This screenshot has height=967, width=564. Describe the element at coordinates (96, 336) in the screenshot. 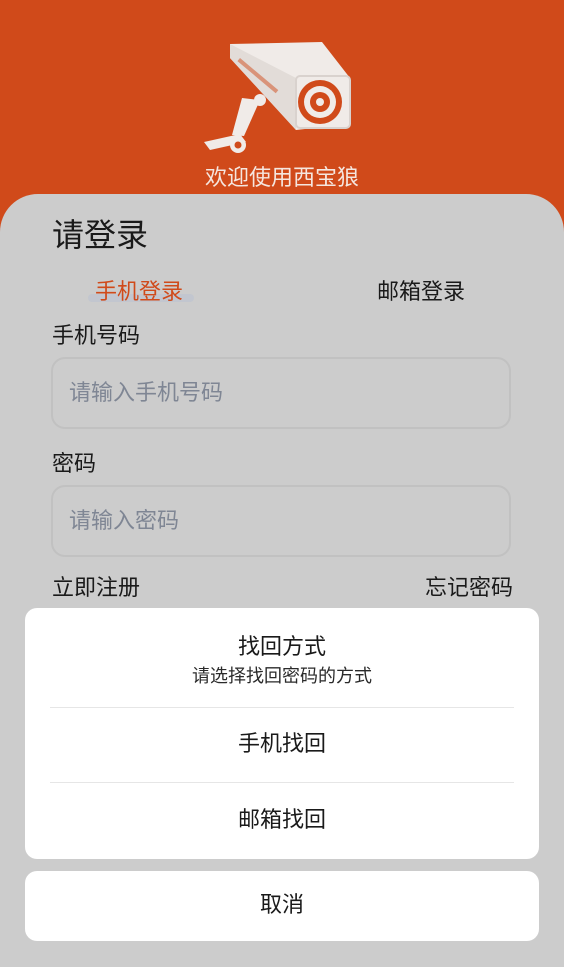

I see `phone-label: 手机号码` at that location.